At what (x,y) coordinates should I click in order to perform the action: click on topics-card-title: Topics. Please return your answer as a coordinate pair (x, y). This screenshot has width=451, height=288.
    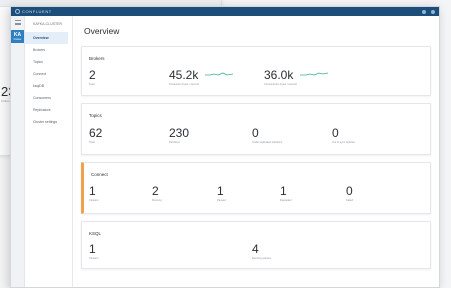
    Looking at the image, I should click on (95, 115).